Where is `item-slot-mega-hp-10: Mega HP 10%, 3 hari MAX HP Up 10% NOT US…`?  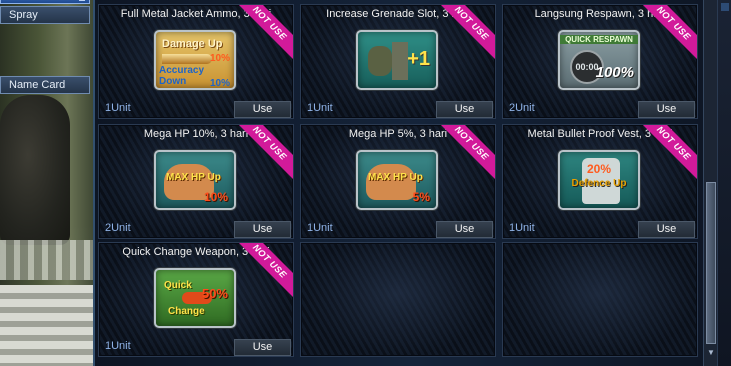 item-slot-mega-hp-10: Mega HP 10%, 3 hari MAX HP Up 10% NOT US… is located at coordinates (196, 181).